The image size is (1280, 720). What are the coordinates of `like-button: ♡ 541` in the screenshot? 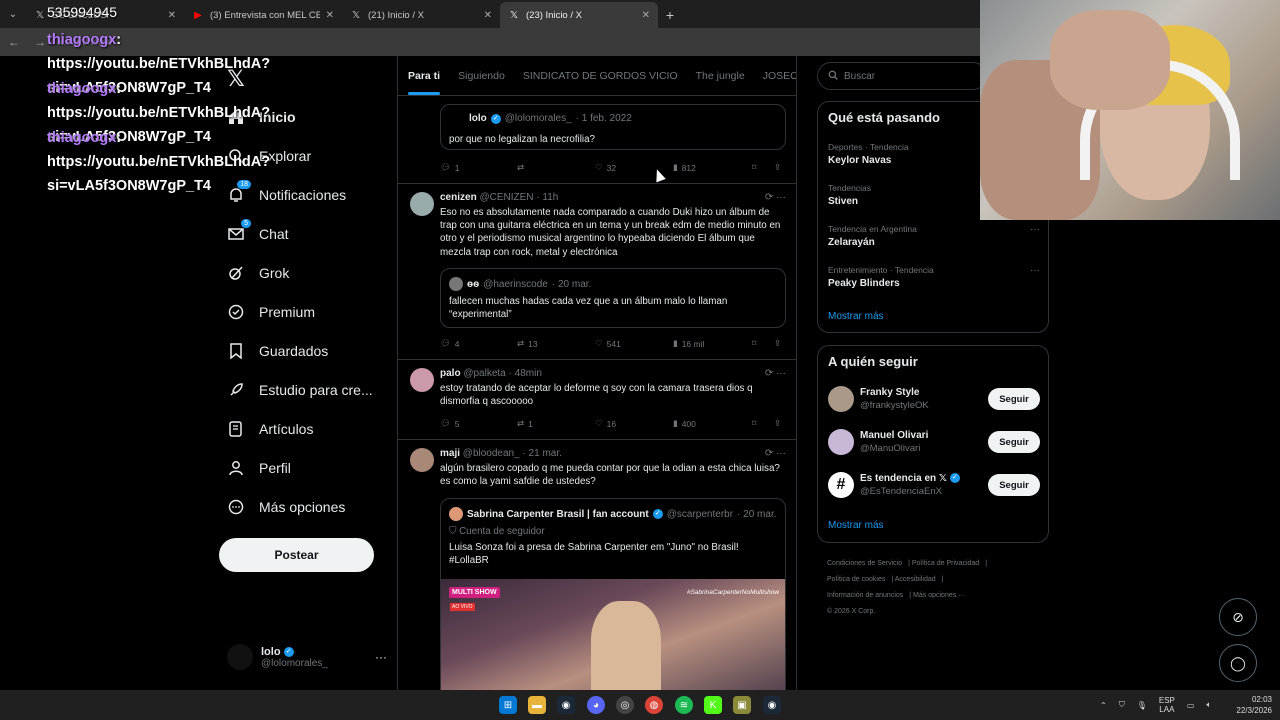 It's located at (608, 343).